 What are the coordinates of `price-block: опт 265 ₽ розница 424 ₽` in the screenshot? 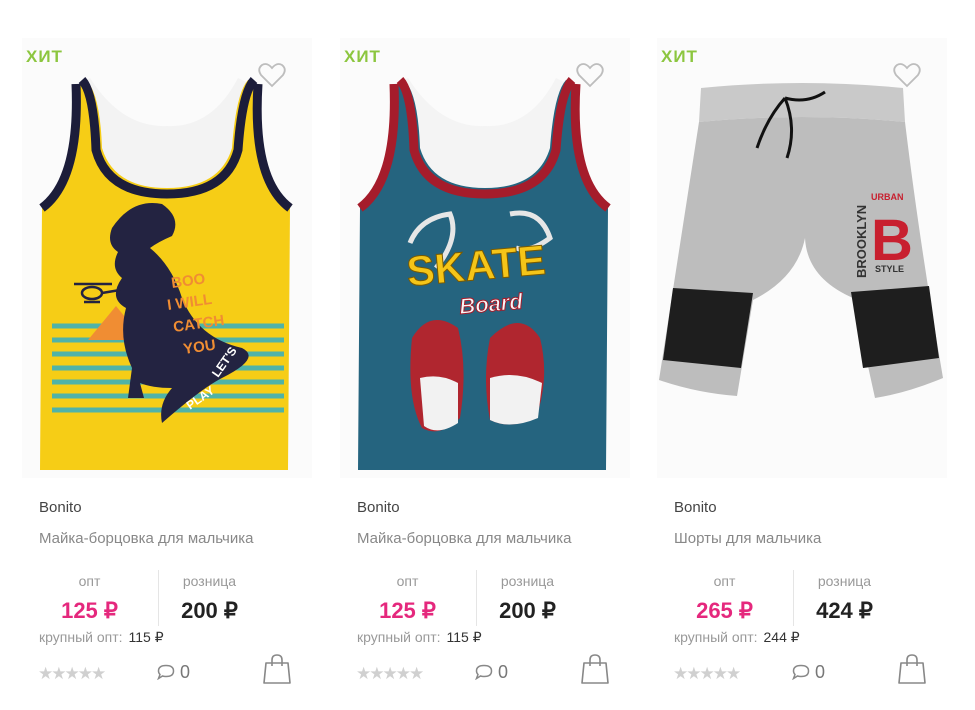 It's located at (792, 599).